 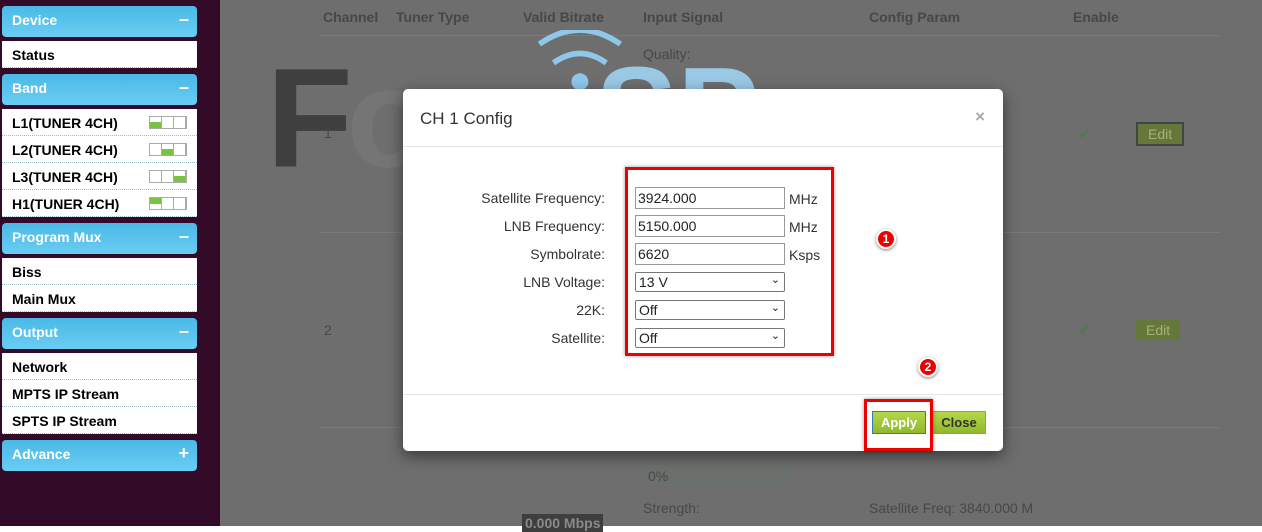 What do you see at coordinates (564, 282) in the screenshot?
I see `lnb-voltage-label: LNB Voltage:` at bounding box center [564, 282].